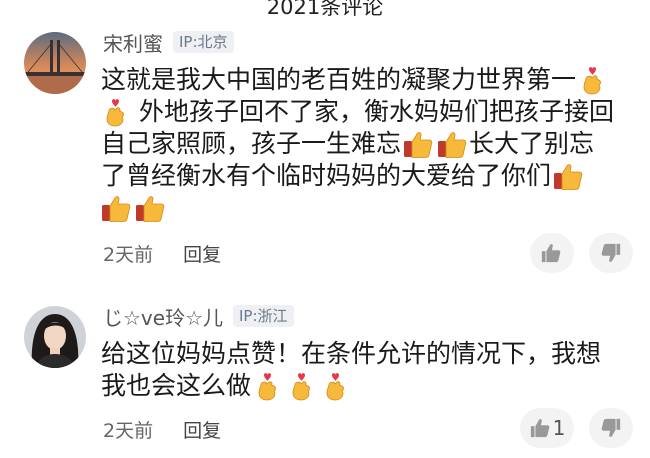 The image size is (650, 458). What do you see at coordinates (351, 370) in the screenshot?
I see `comment-text: 给这位妈妈点赞！在条件允许的情况下，我想 我也会这么做` at bounding box center [351, 370].